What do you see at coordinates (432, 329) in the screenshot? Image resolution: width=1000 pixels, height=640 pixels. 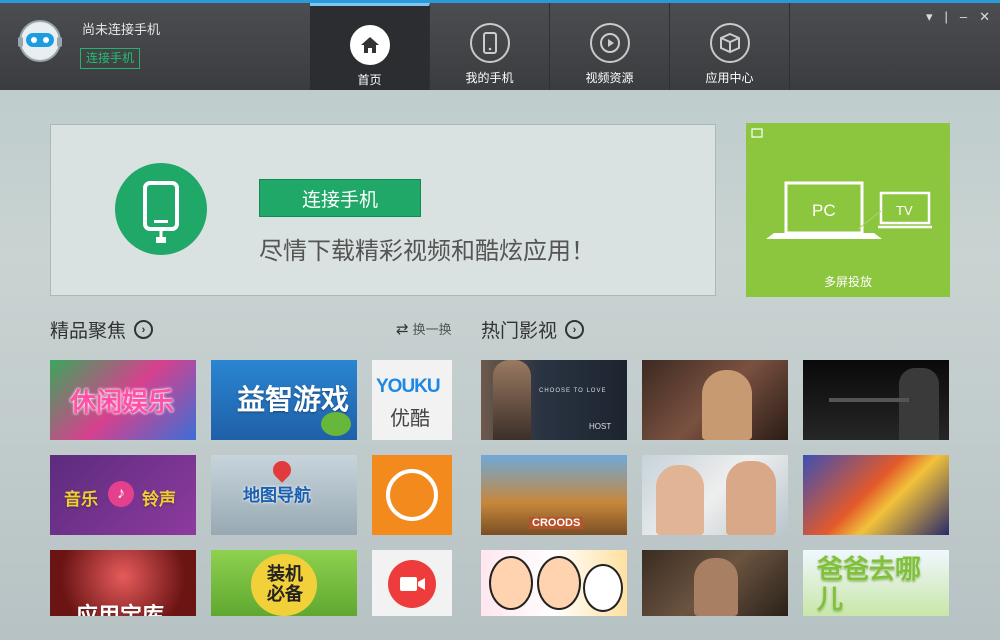 I see `refresh-label: 换一换` at bounding box center [432, 329].